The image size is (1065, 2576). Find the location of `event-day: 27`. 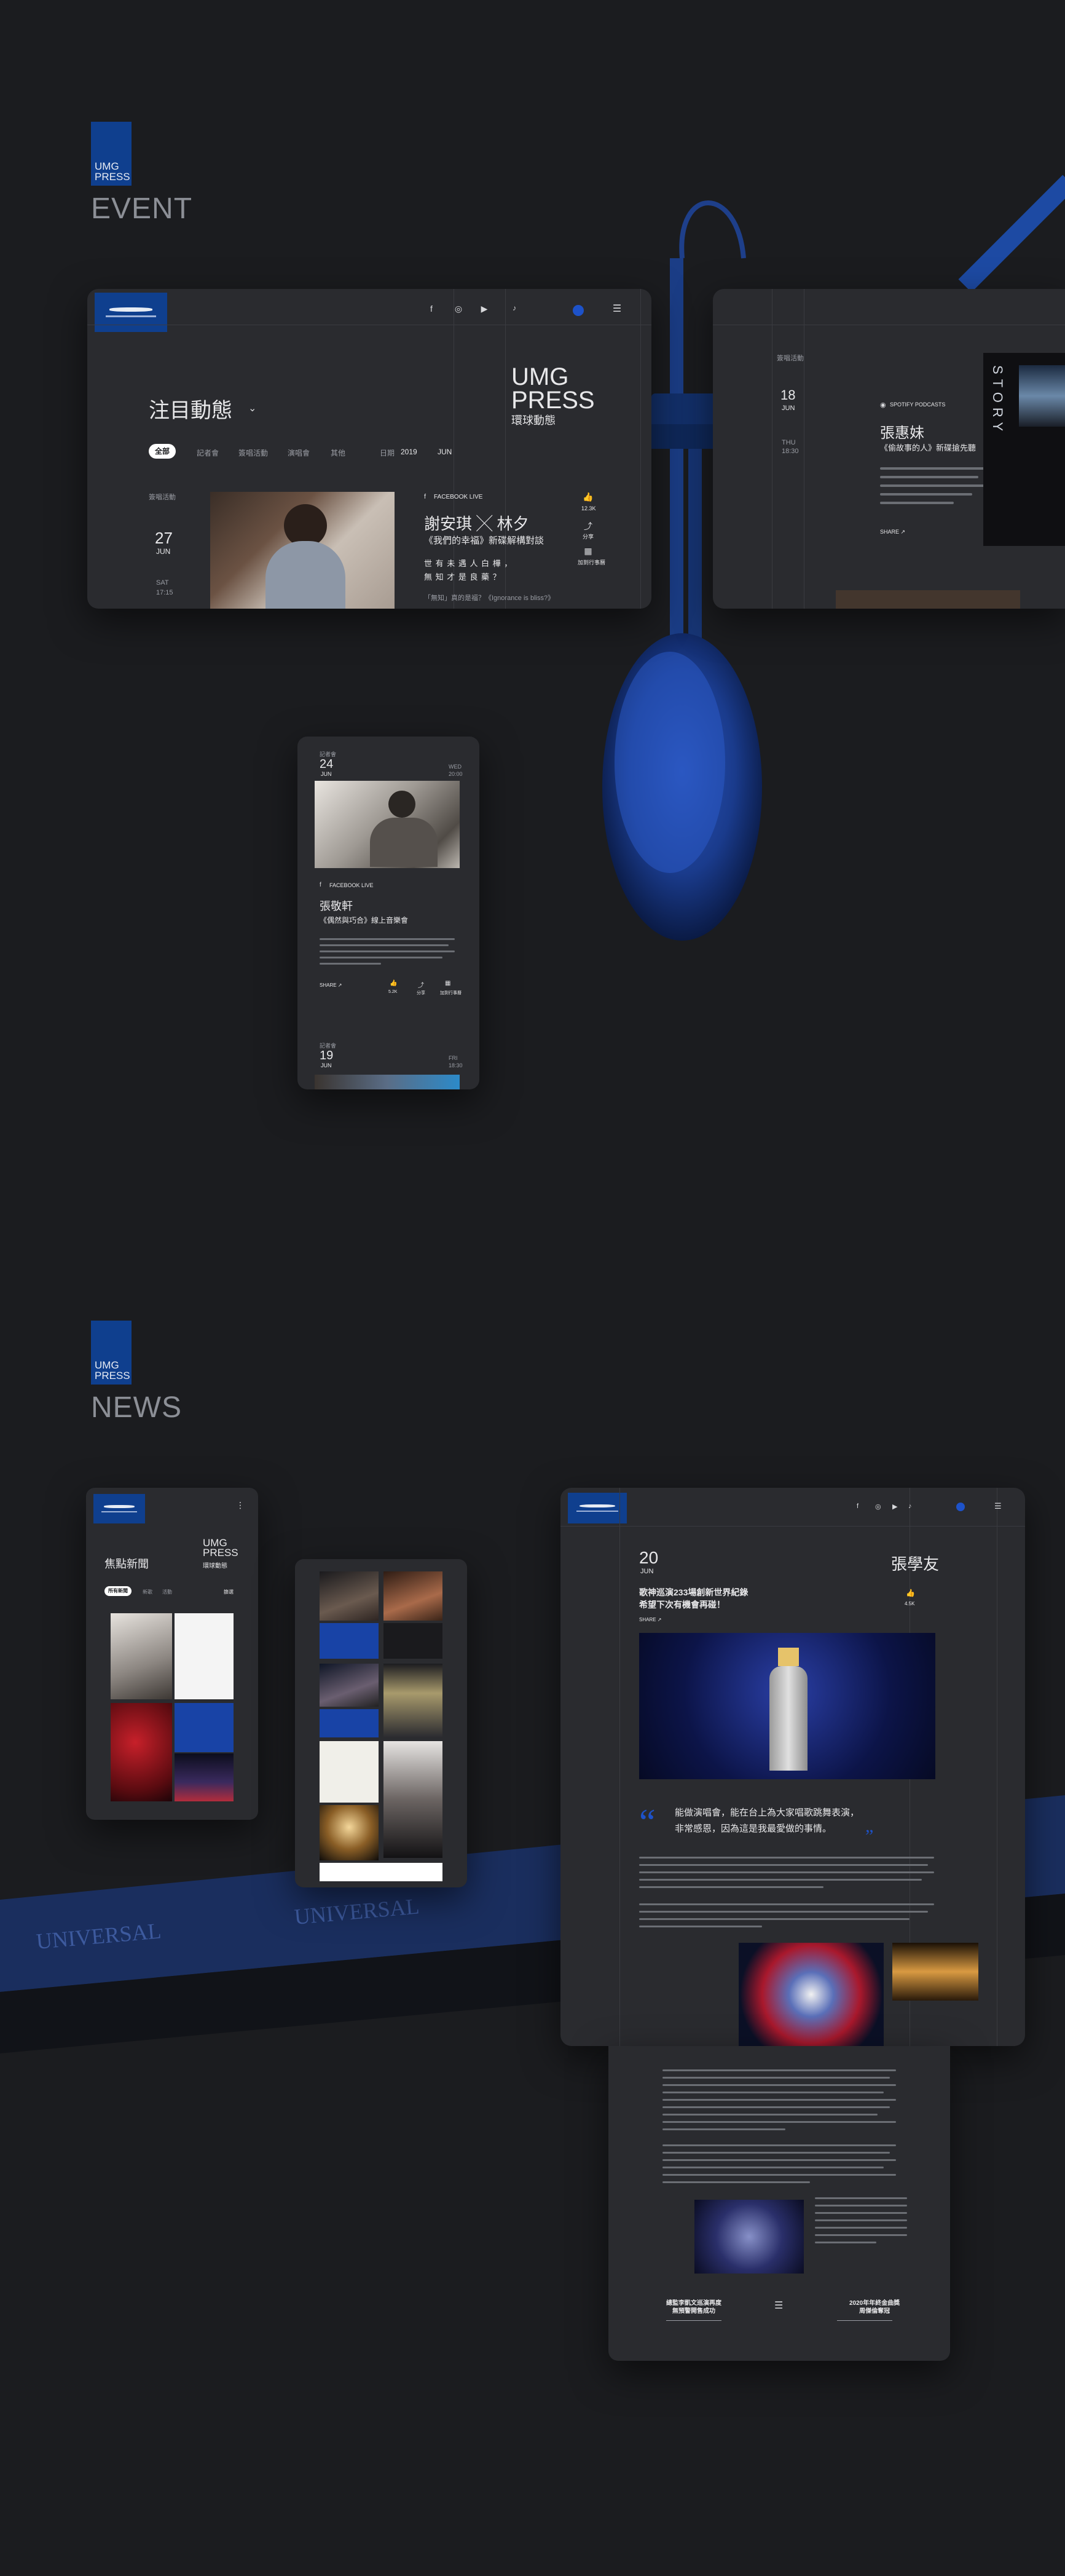

event-day: 27 is located at coordinates (164, 538).